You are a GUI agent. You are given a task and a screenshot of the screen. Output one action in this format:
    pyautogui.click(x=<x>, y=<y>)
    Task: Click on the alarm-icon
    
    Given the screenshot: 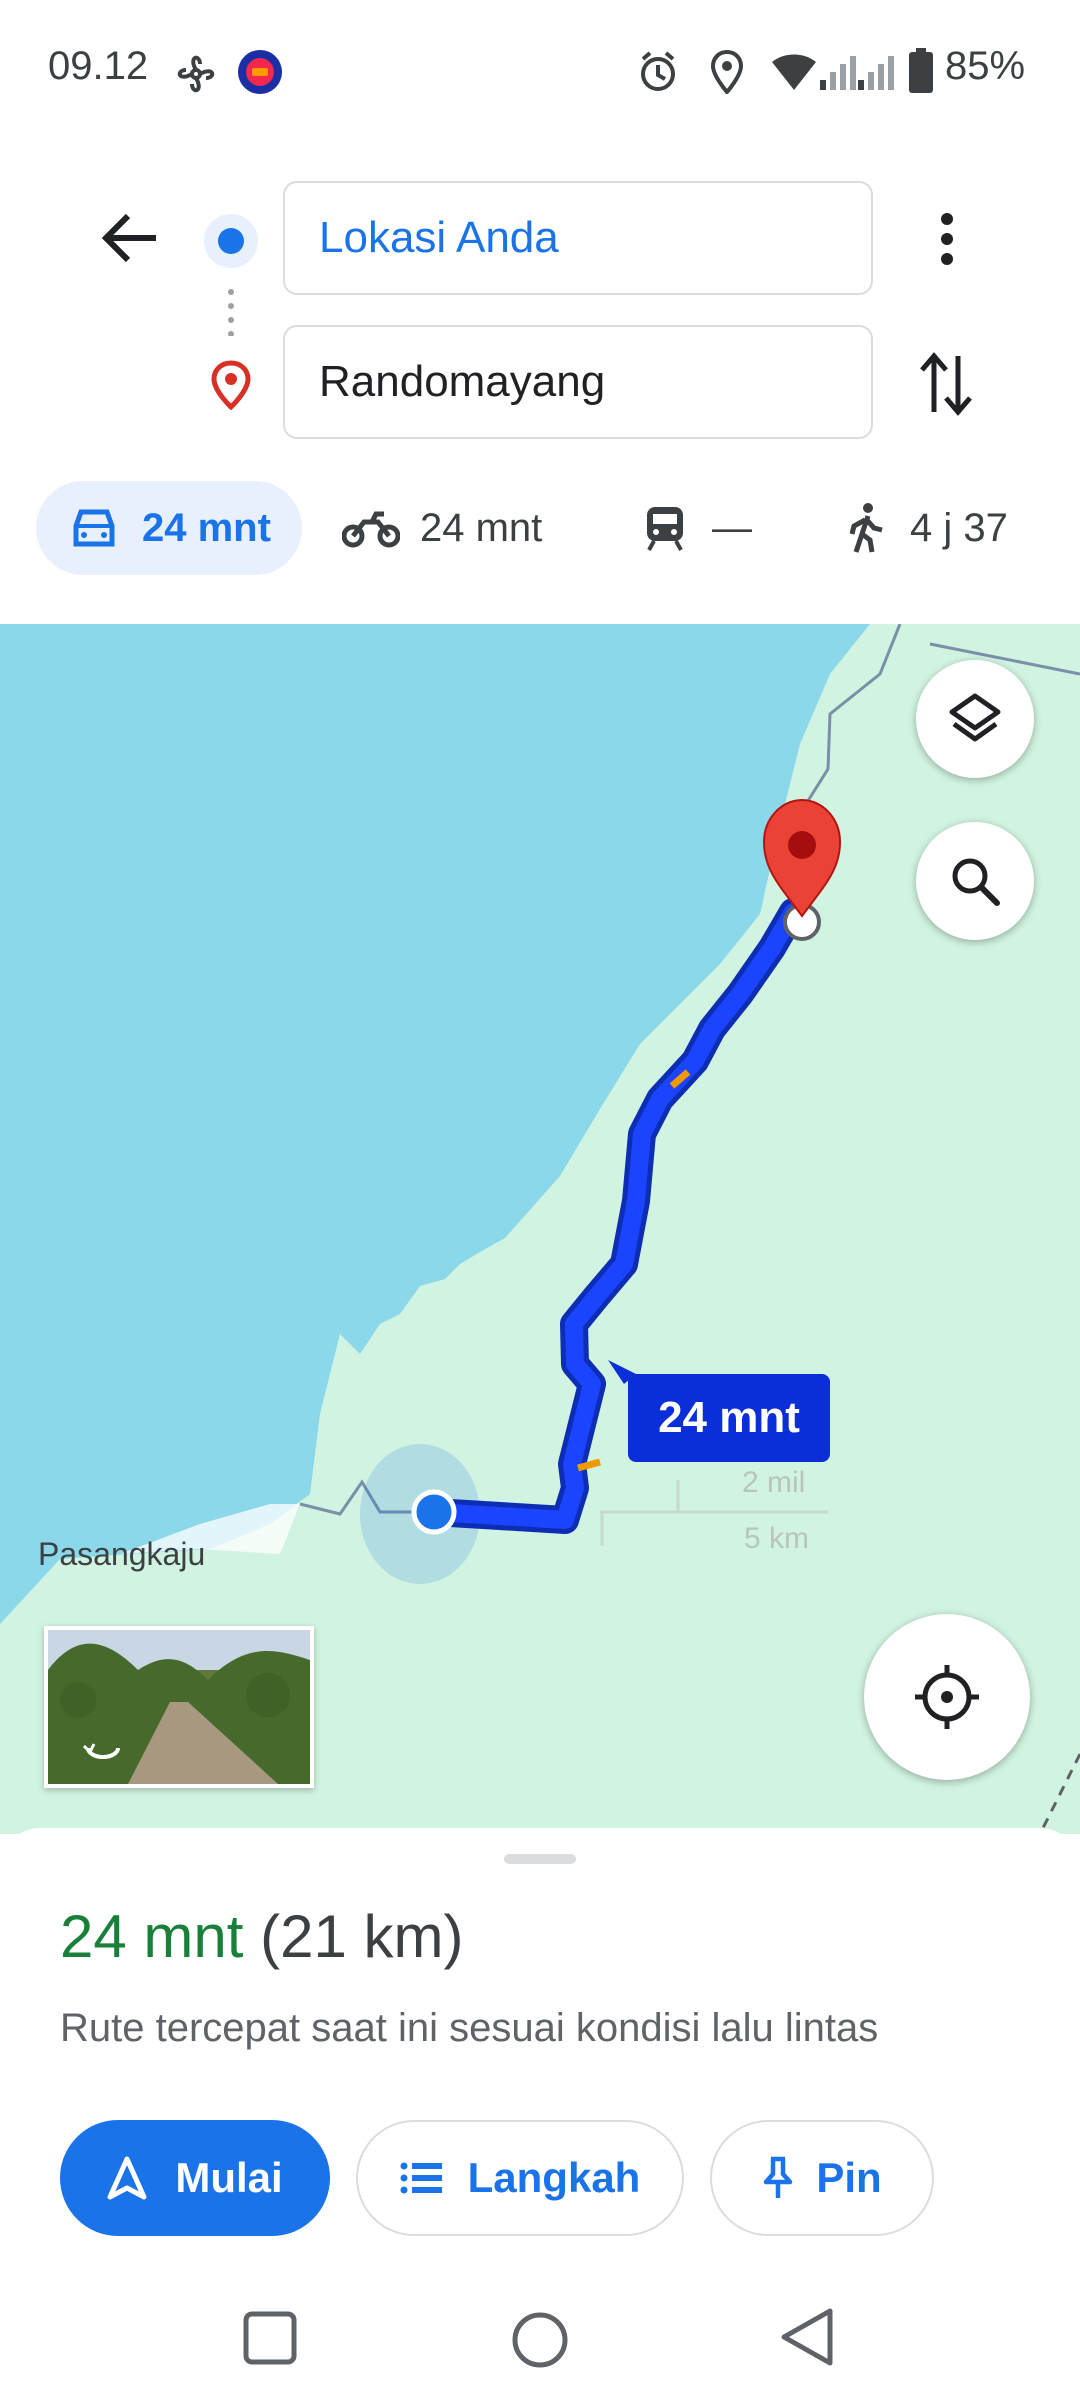 What is the action you would take?
    pyautogui.click(x=658, y=71)
    